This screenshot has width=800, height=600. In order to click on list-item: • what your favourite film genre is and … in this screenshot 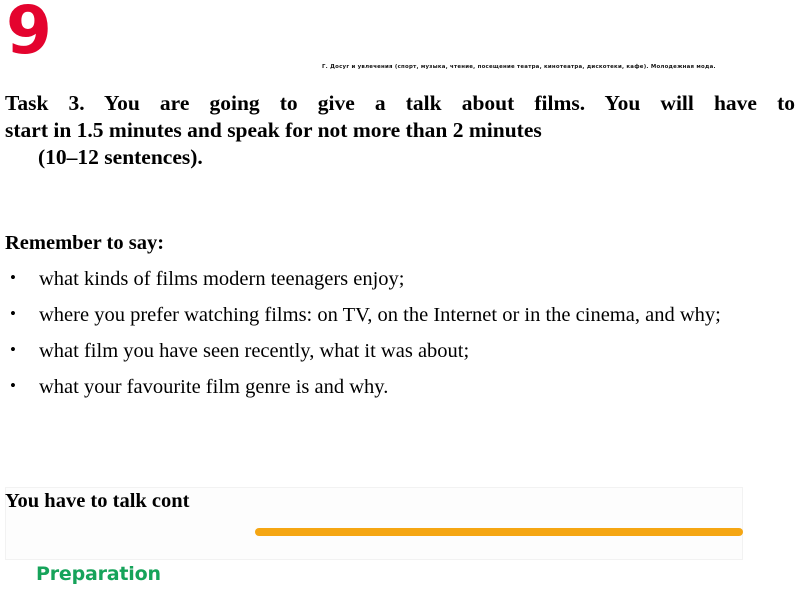, I will do `click(385, 387)`.